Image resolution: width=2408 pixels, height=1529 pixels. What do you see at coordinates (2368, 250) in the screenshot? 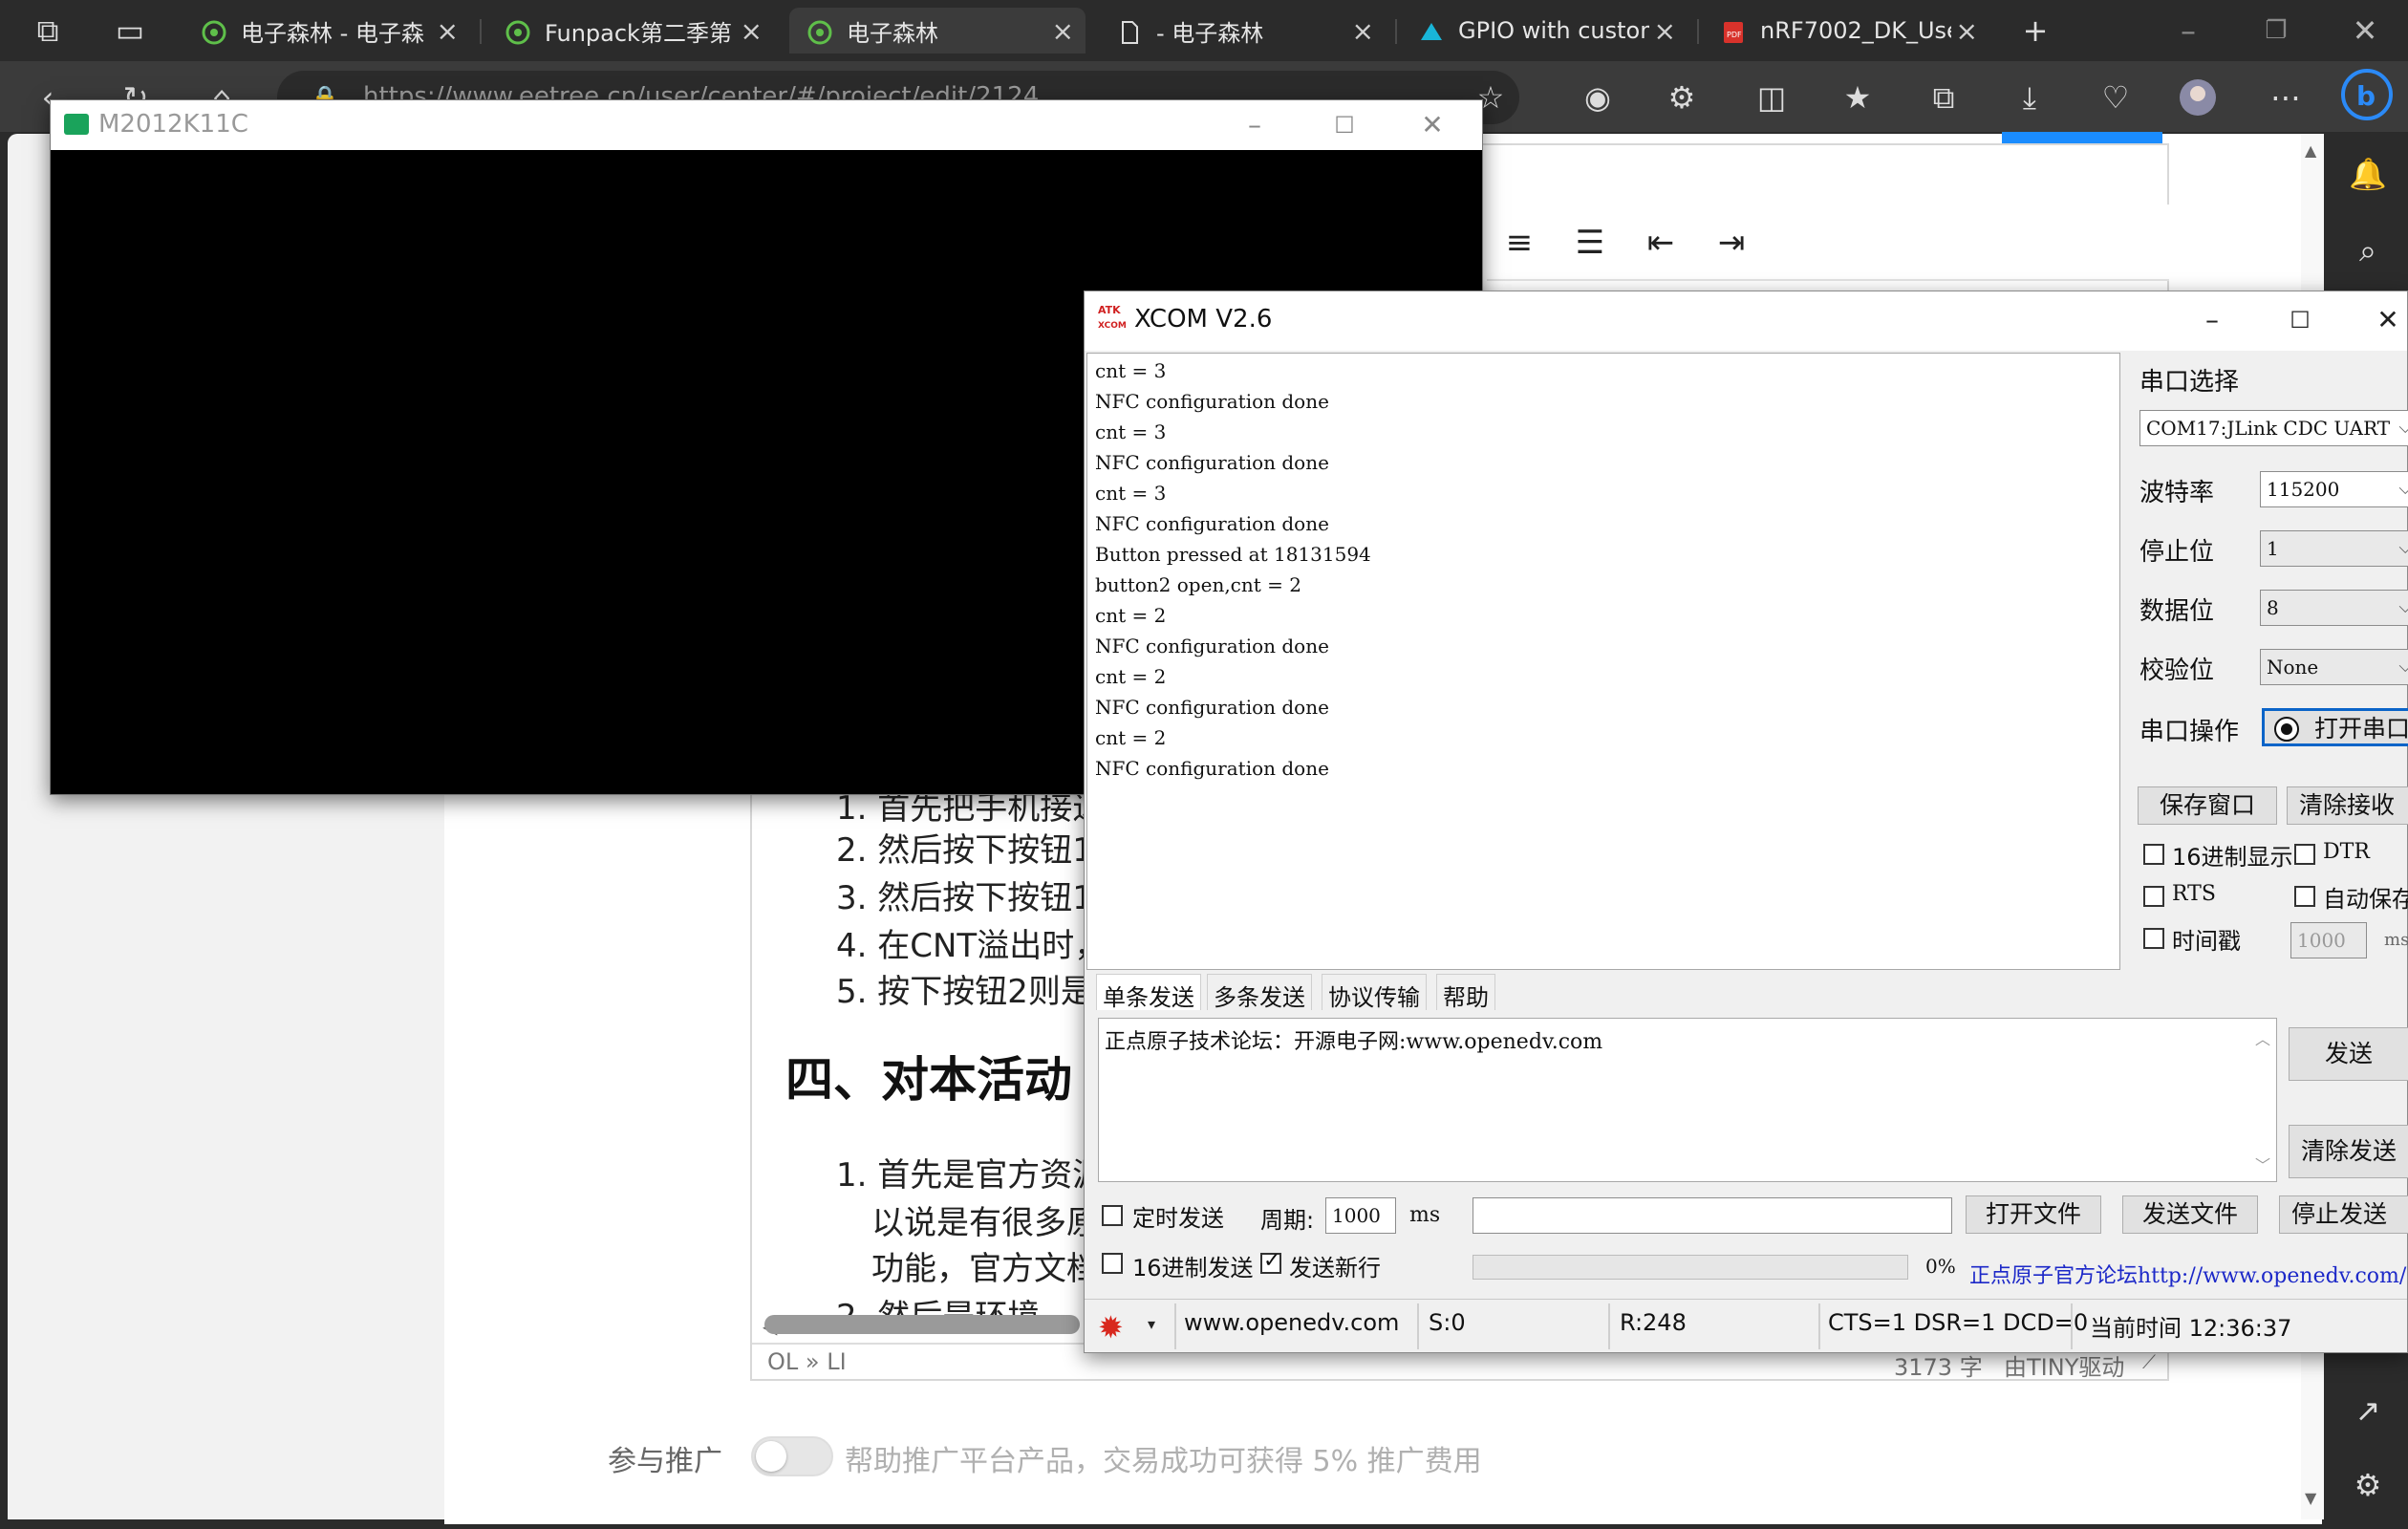
I see `search-icon: ⌕` at bounding box center [2368, 250].